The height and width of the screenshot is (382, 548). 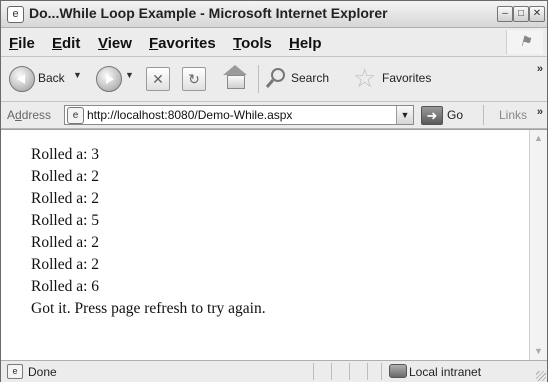 What do you see at coordinates (66, 43) in the screenshot?
I see `menu-edit: Edit` at bounding box center [66, 43].